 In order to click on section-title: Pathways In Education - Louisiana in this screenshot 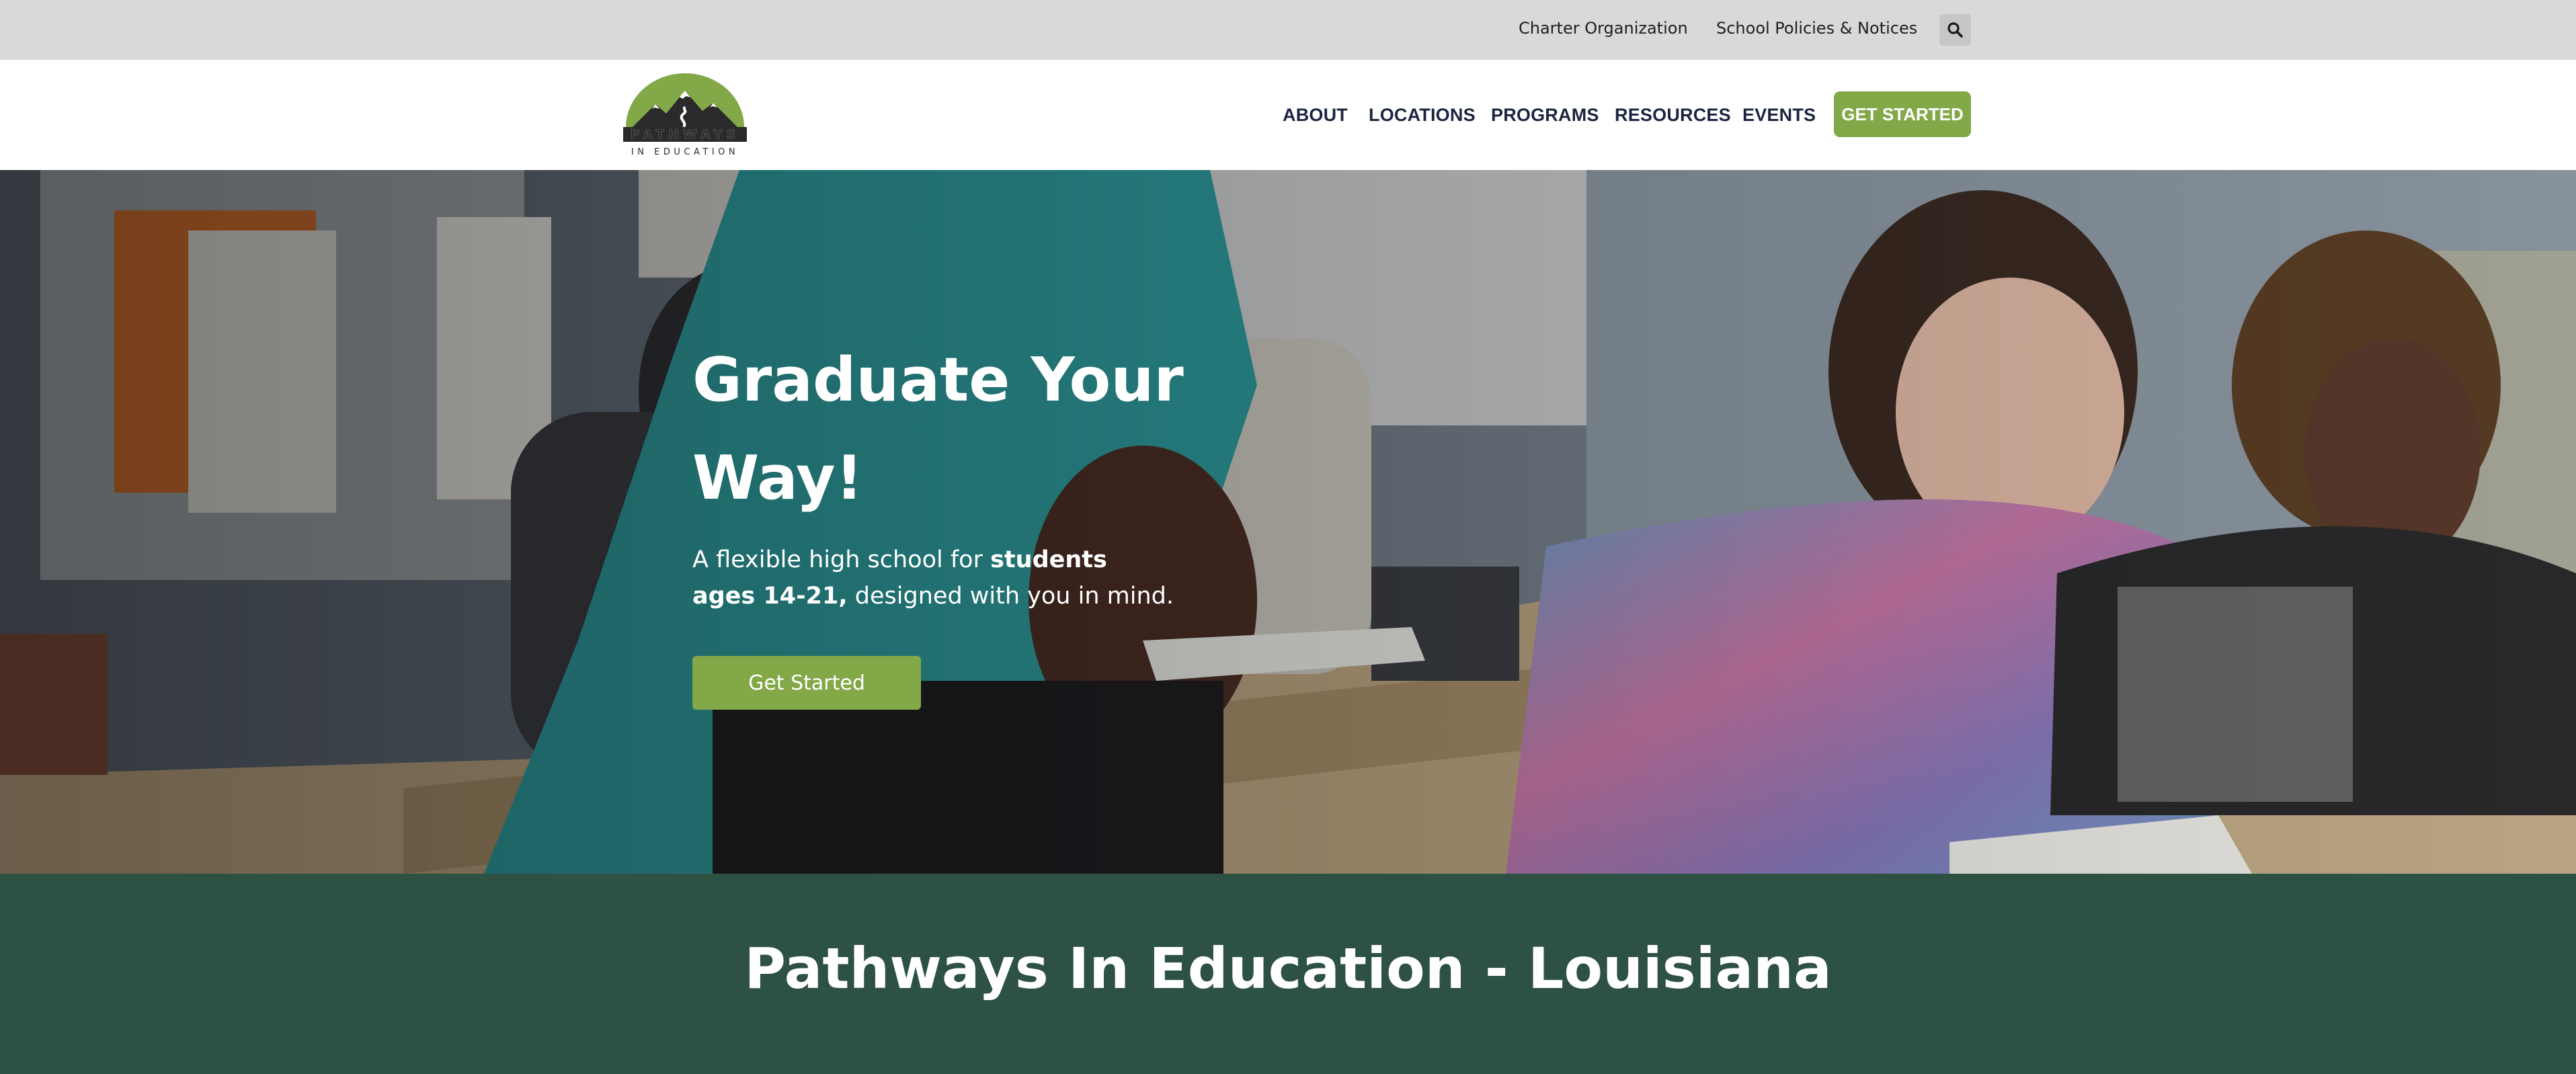, I will do `click(1288, 968)`.